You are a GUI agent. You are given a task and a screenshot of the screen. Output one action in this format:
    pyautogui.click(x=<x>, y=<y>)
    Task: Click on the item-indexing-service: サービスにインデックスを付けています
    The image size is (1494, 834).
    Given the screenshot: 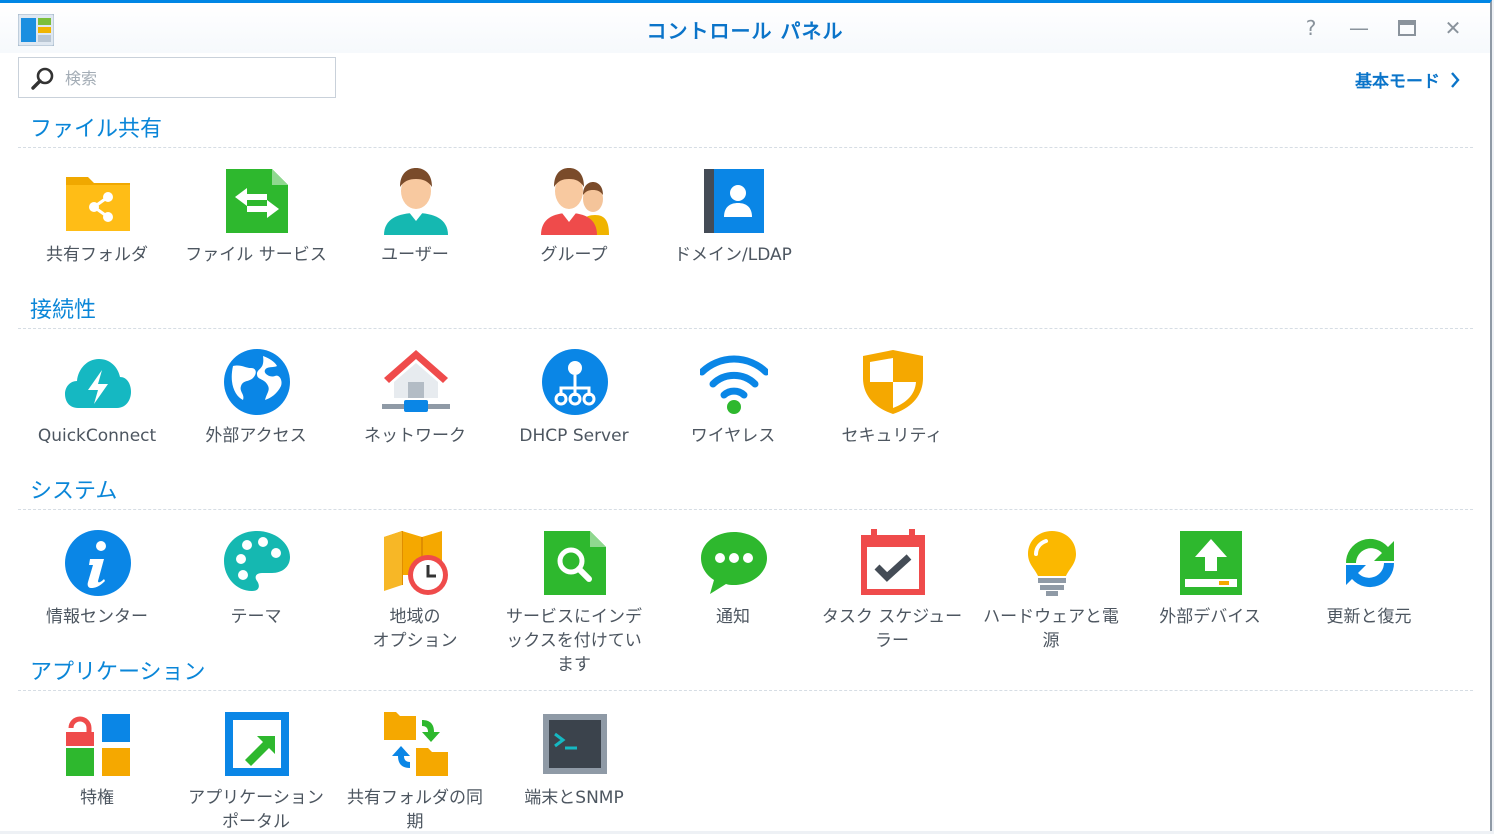 What is the action you would take?
    pyautogui.click(x=574, y=602)
    